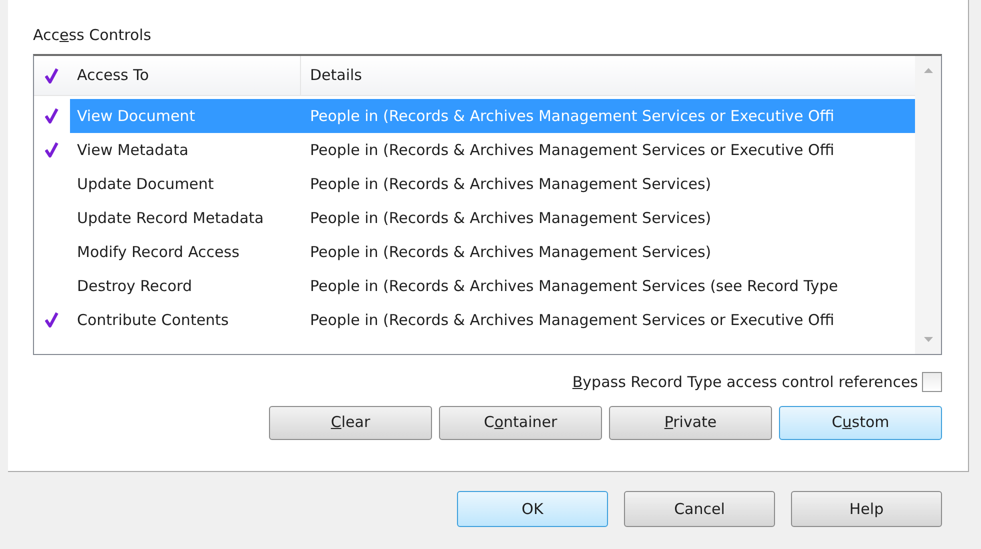 This screenshot has height=549, width=981. Describe the element at coordinates (866, 509) in the screenshot. I see `dialog-button: Help` at that location.